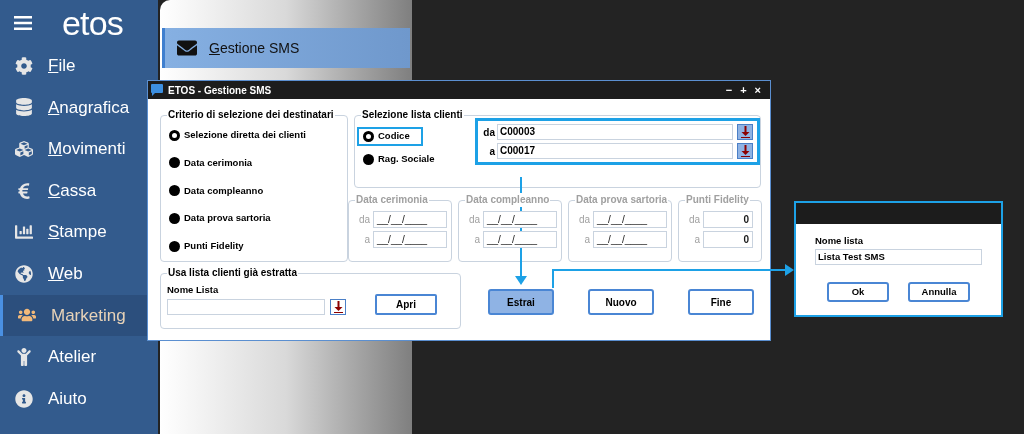 Image resolution: width=1024 pixels, height=434 pixels. I want to click on submenu-item: Gestione SMS, so click(286, 48).